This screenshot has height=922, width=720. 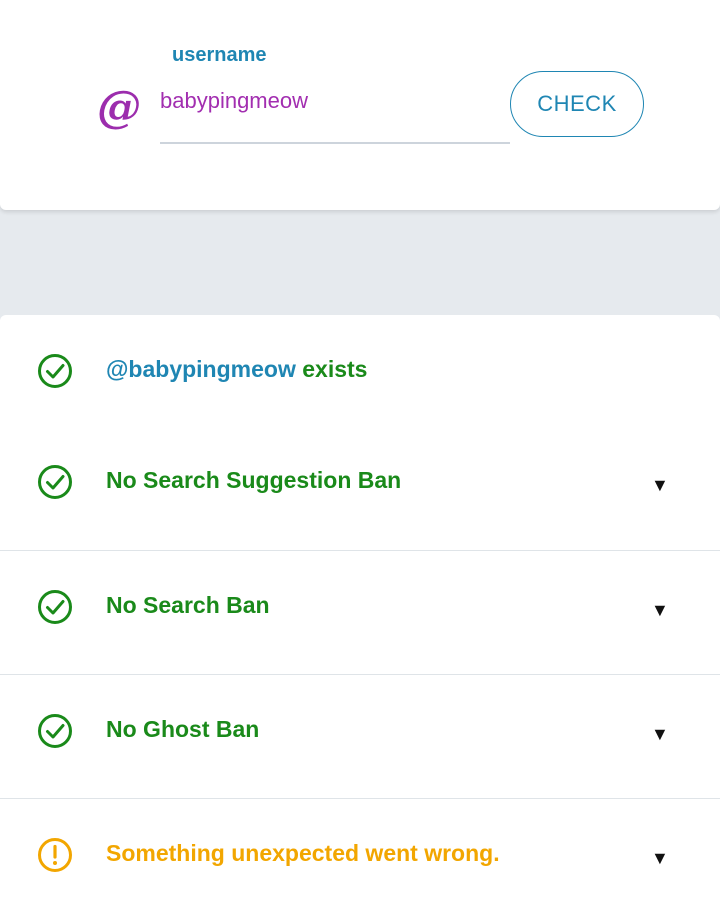 What do you see at coordinates (577, 104) in the screenshot?
I see `check-button: CHECK` at bounding box center [577, 104].